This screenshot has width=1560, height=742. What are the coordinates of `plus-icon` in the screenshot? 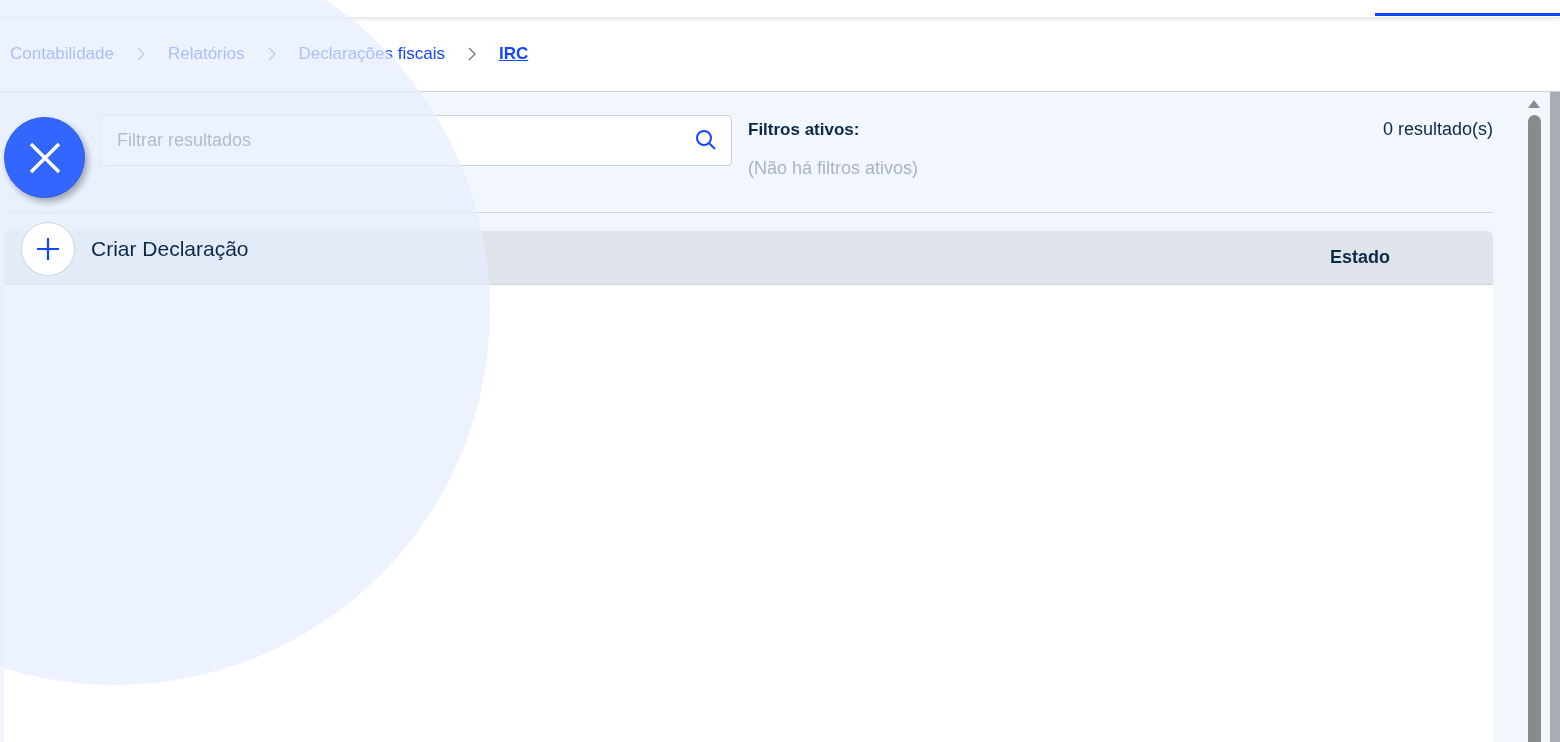 It's located at (48, 249).